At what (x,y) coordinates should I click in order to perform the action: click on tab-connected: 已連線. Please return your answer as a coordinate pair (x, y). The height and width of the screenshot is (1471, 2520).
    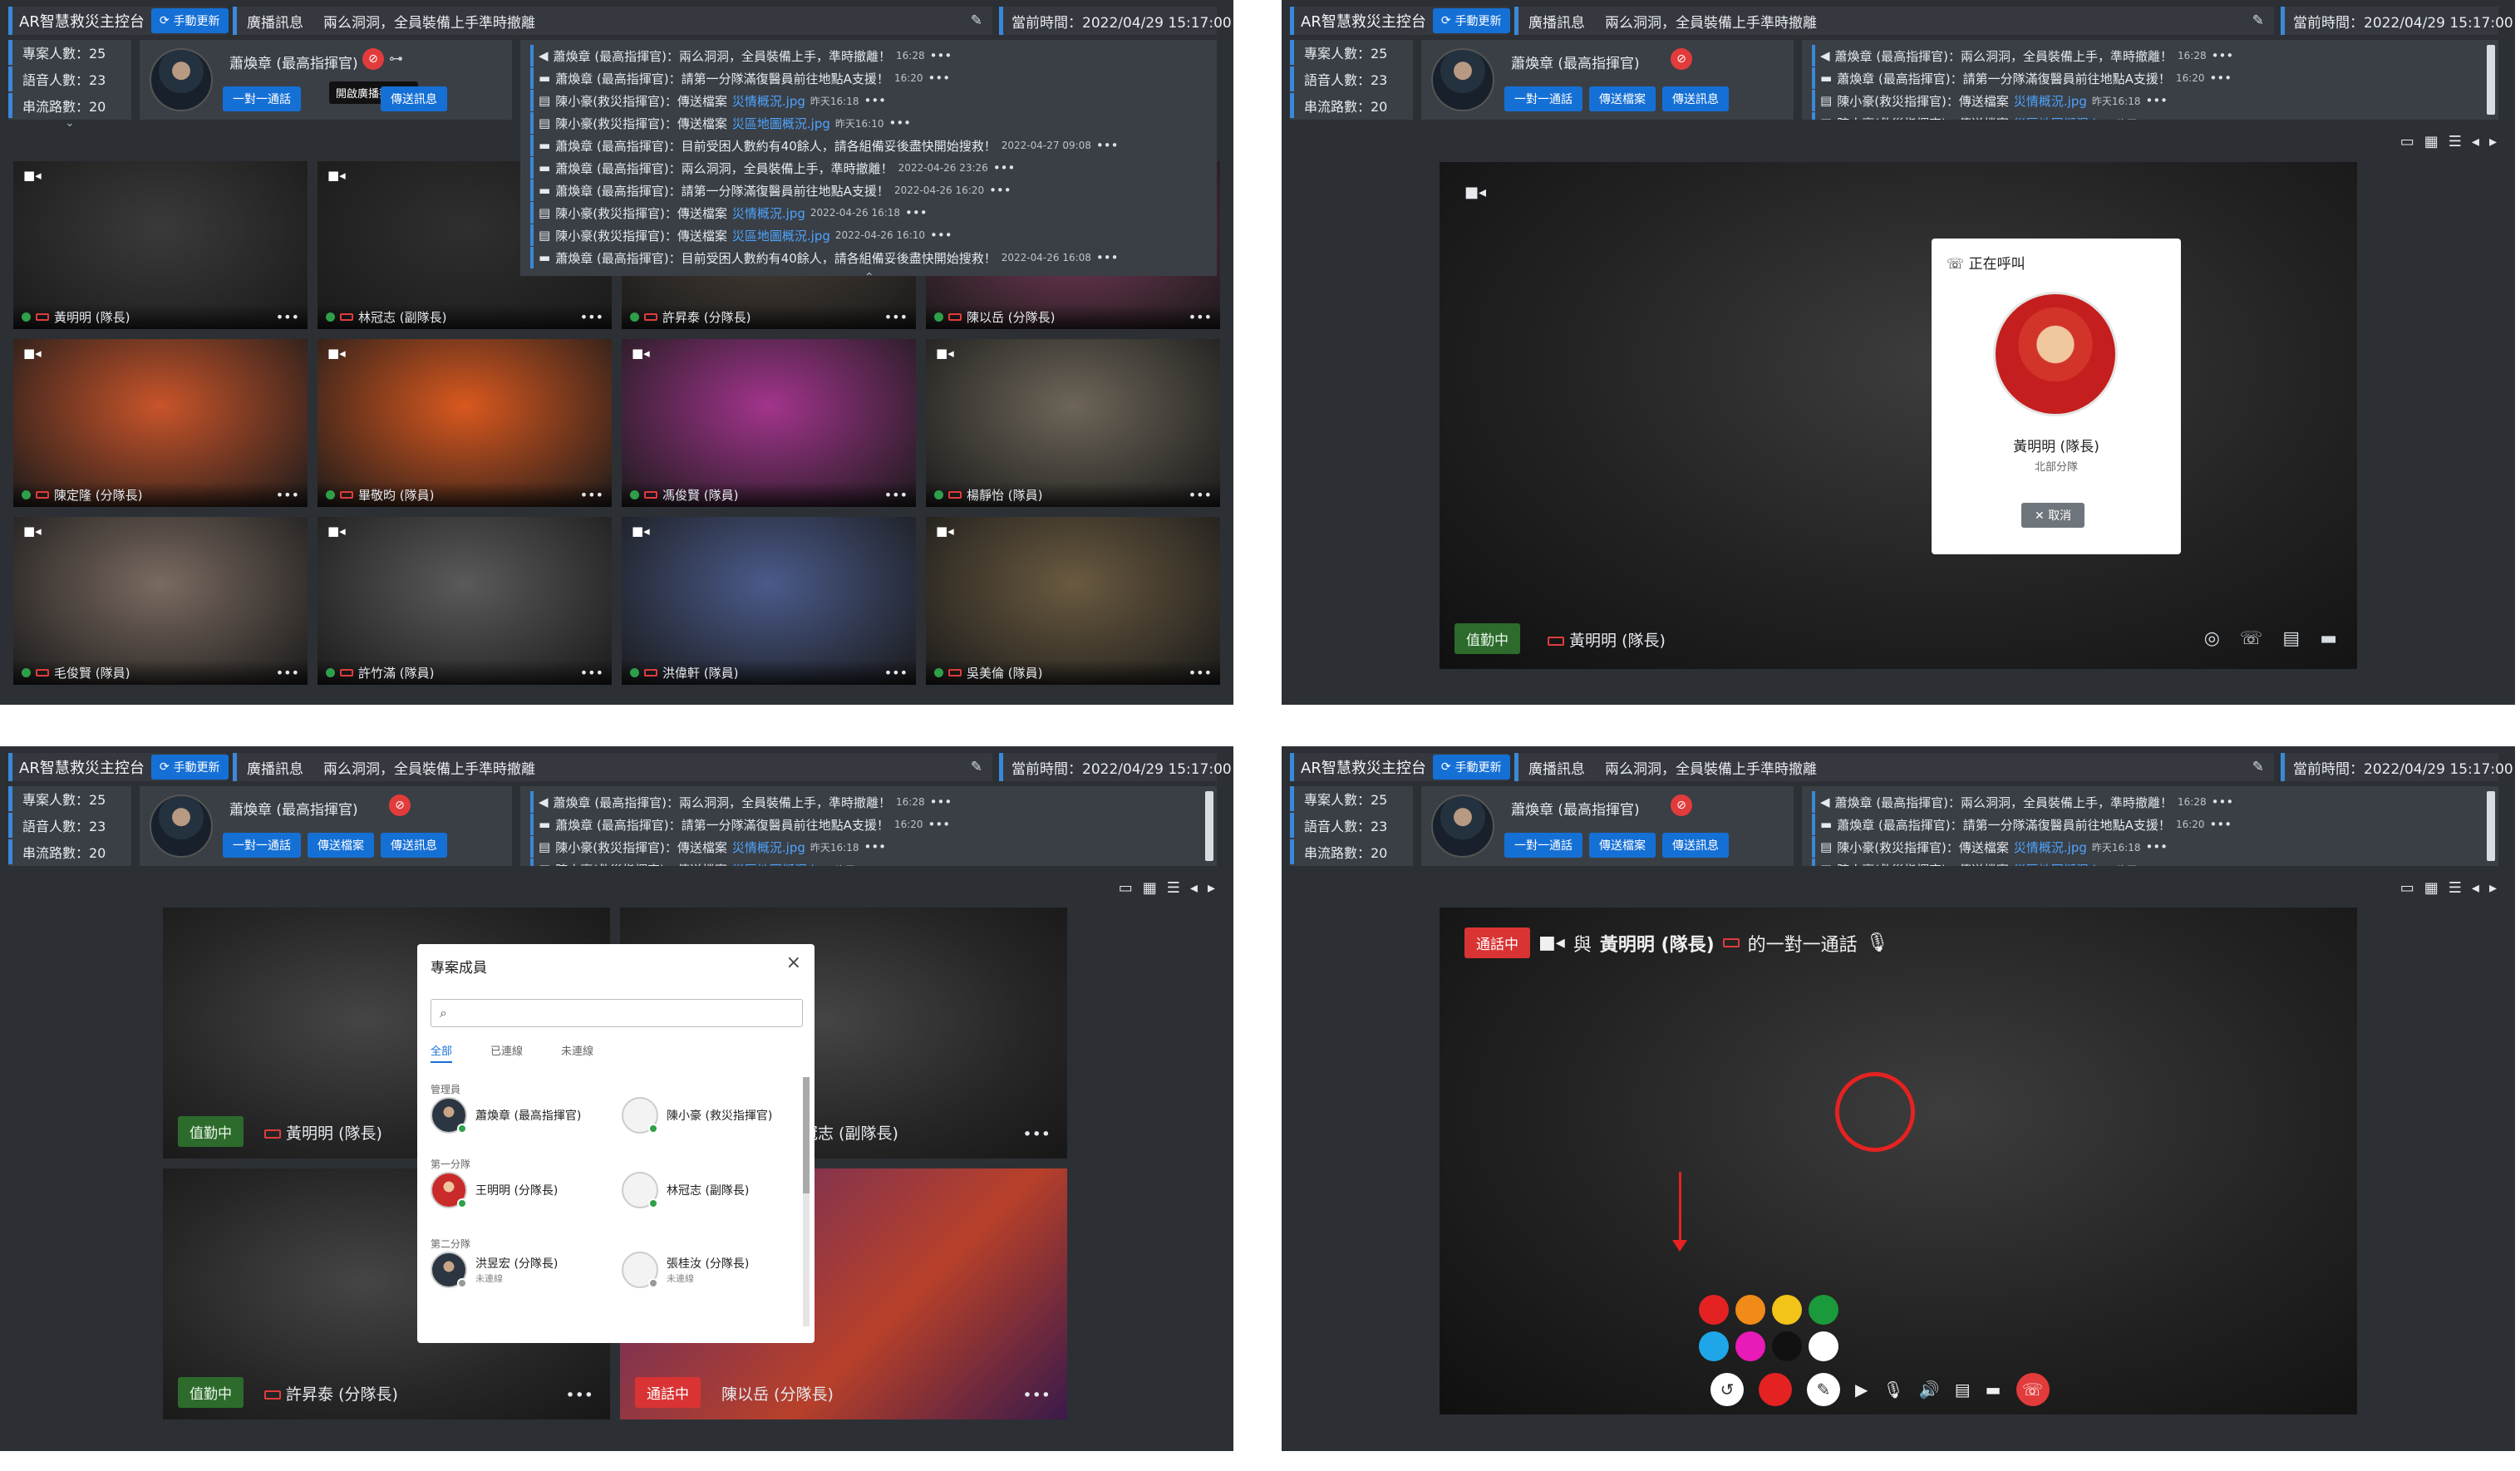
    Looking at the image, I should click on (506, 1052).